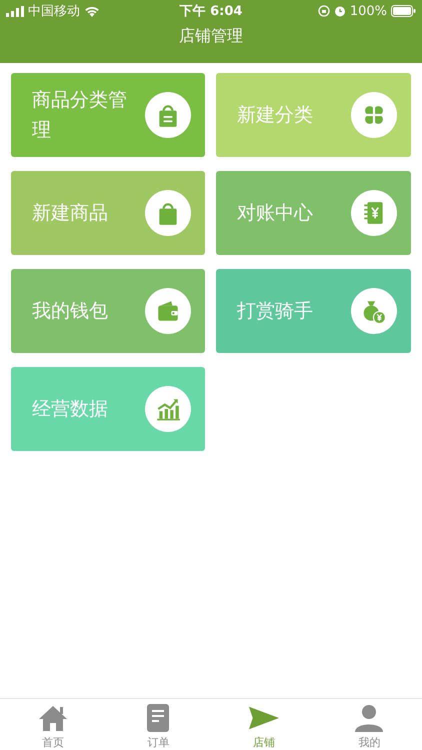  Describe the element at coordinates (53, 718) in the screenshot. I see `house-icon` at that location.